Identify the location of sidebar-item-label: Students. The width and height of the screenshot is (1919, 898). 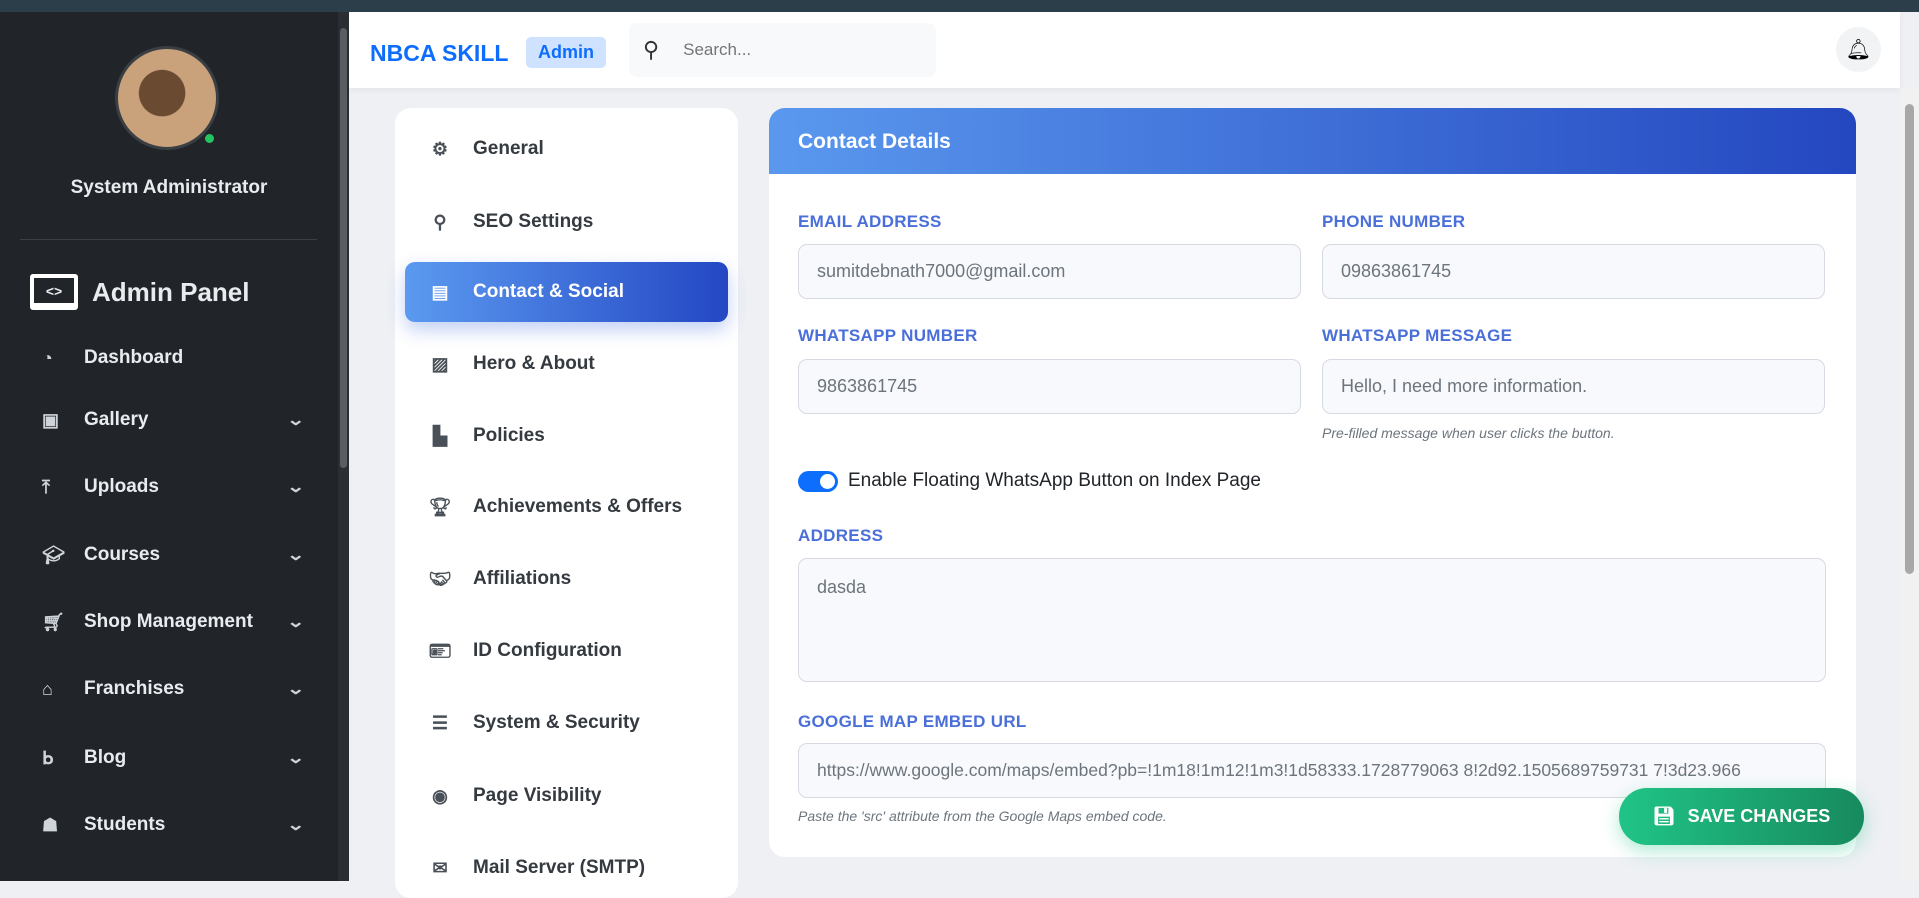
(125, 824).